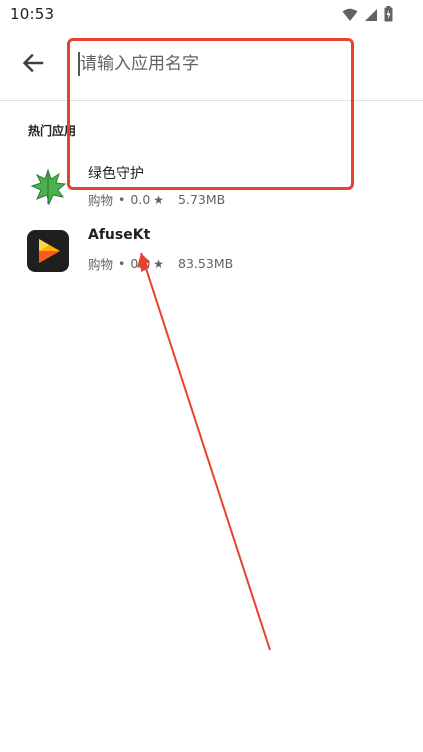 The height and width of the screenshot is (752, 423). What do you see at coordinates (52, 131) in the screenshot?
I see `section-title: 热门应用` at bounding box center [52, 131].